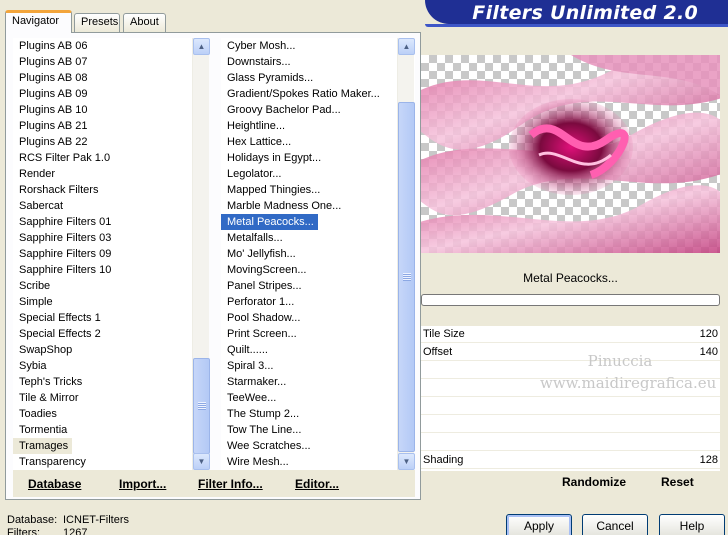 This screenshot has width=728, height=535. I want to click on list-item: Plugins AB 08, so click(111, 78).